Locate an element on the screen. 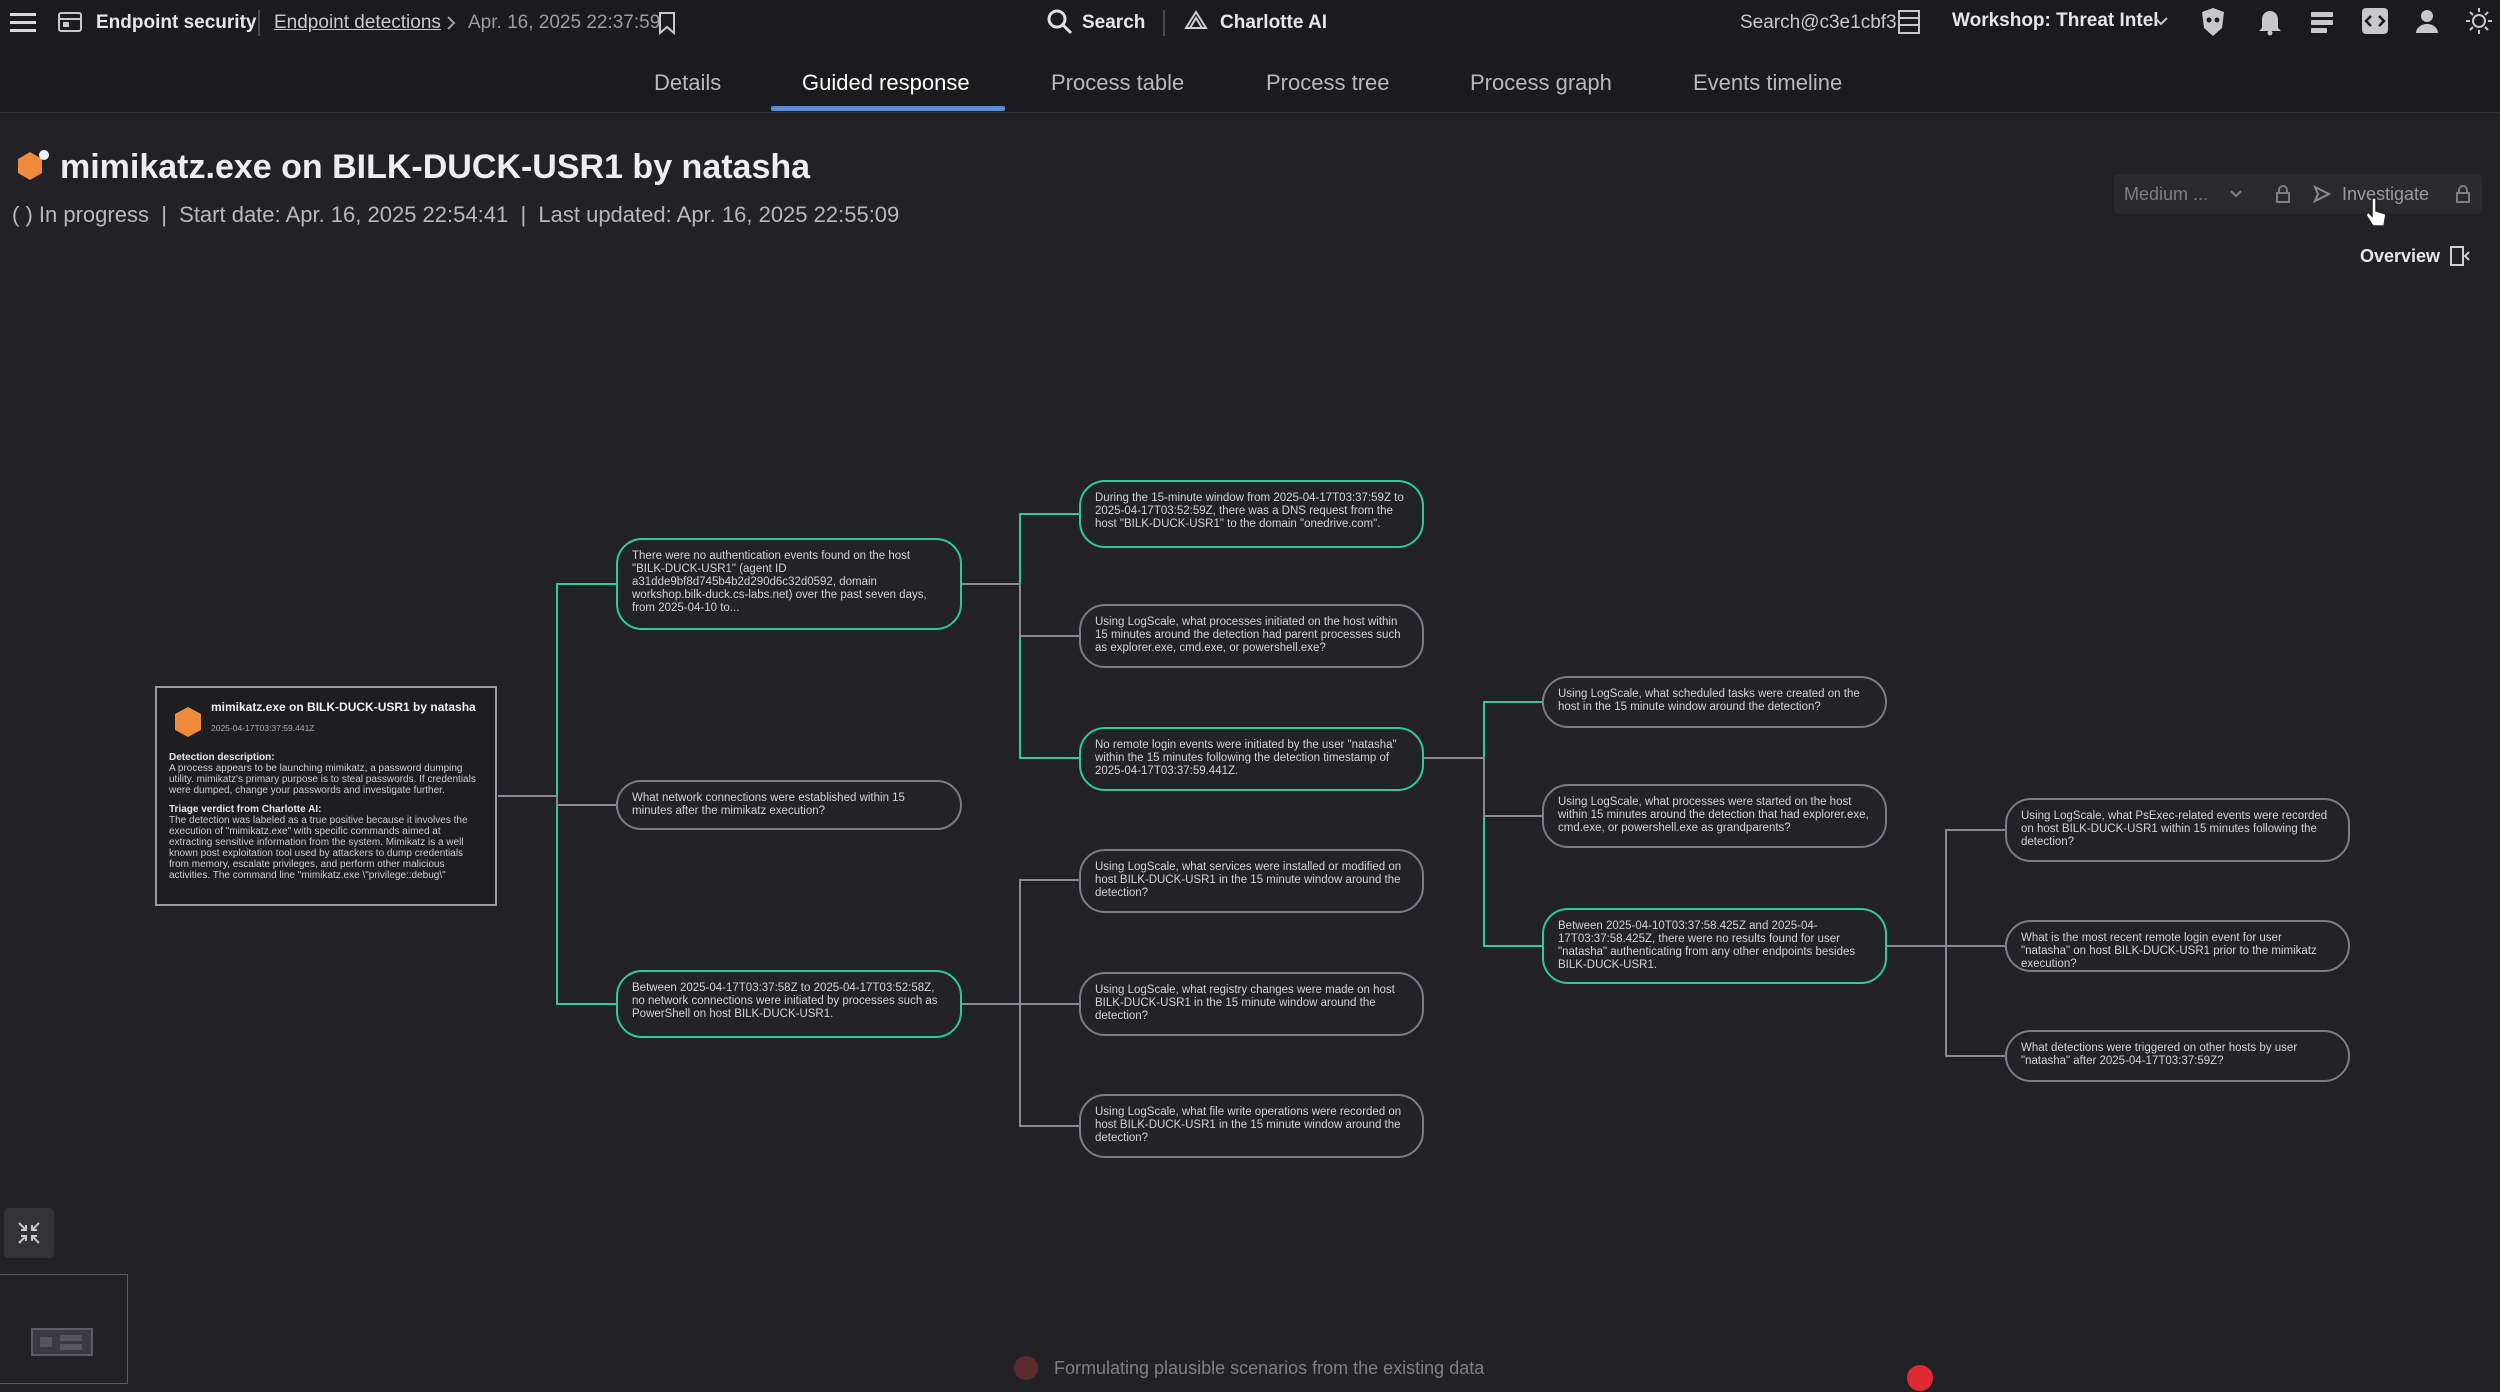 The width and height of the screenshot is (2500, 1392). description-heading: Detection description: is located at coordinates (222, 757).